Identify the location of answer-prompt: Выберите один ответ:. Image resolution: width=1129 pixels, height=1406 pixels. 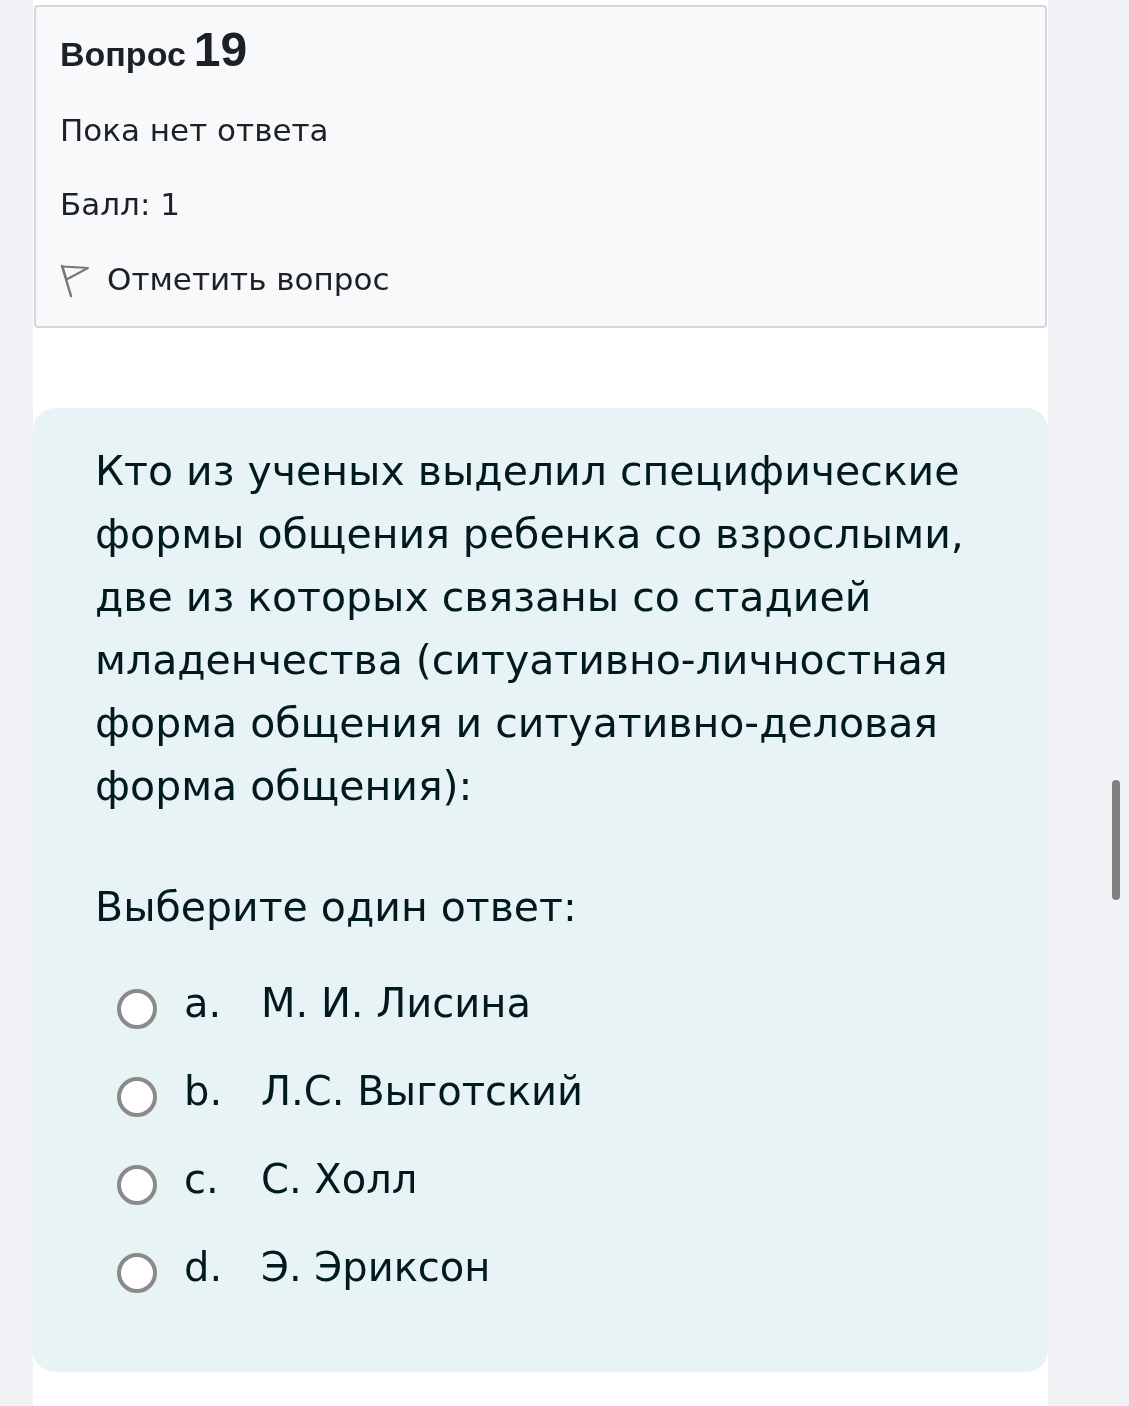
(336, 907).